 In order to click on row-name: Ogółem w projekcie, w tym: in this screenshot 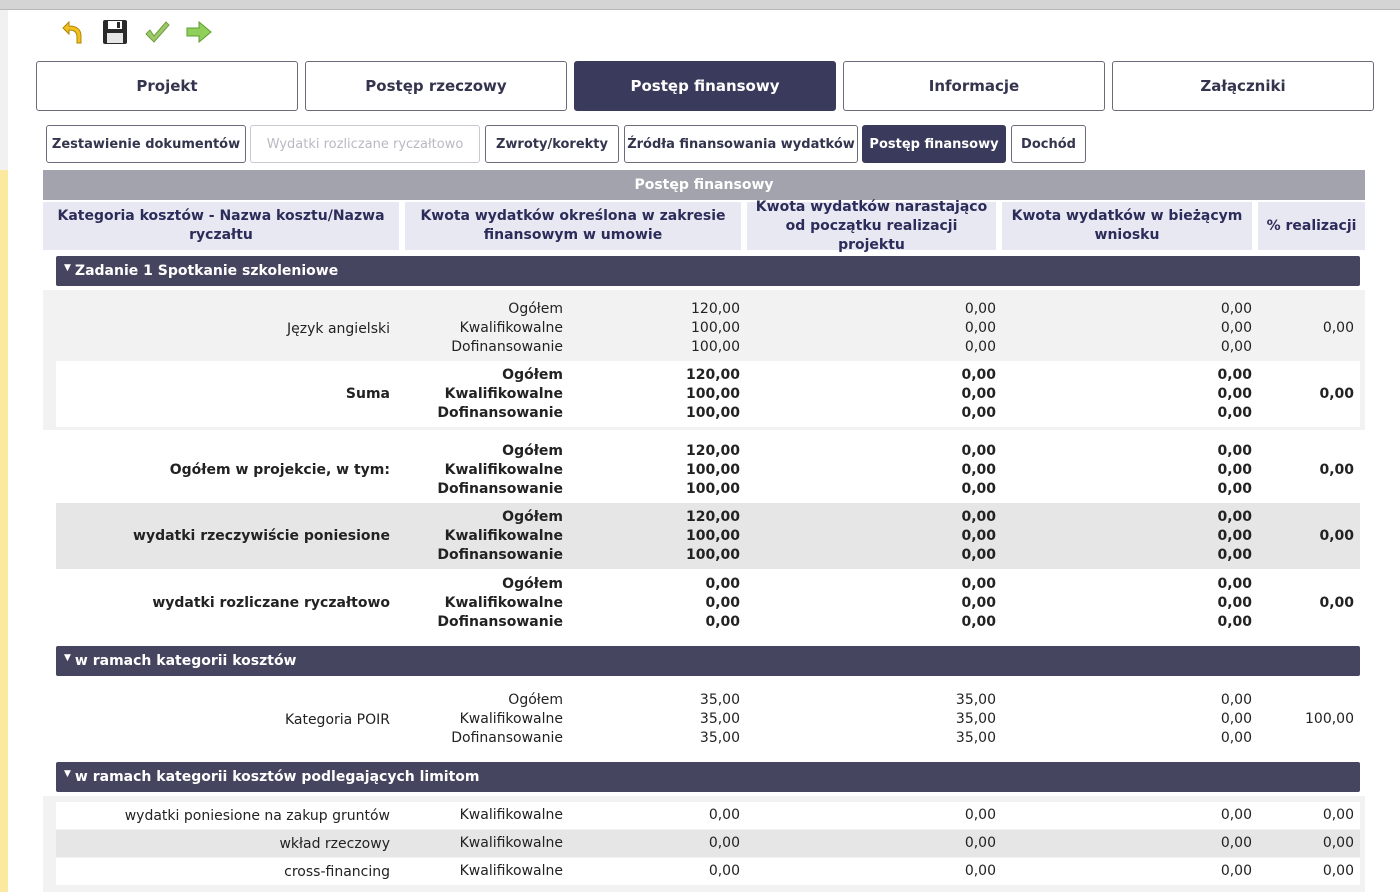, I will do `click(279, 470)`.